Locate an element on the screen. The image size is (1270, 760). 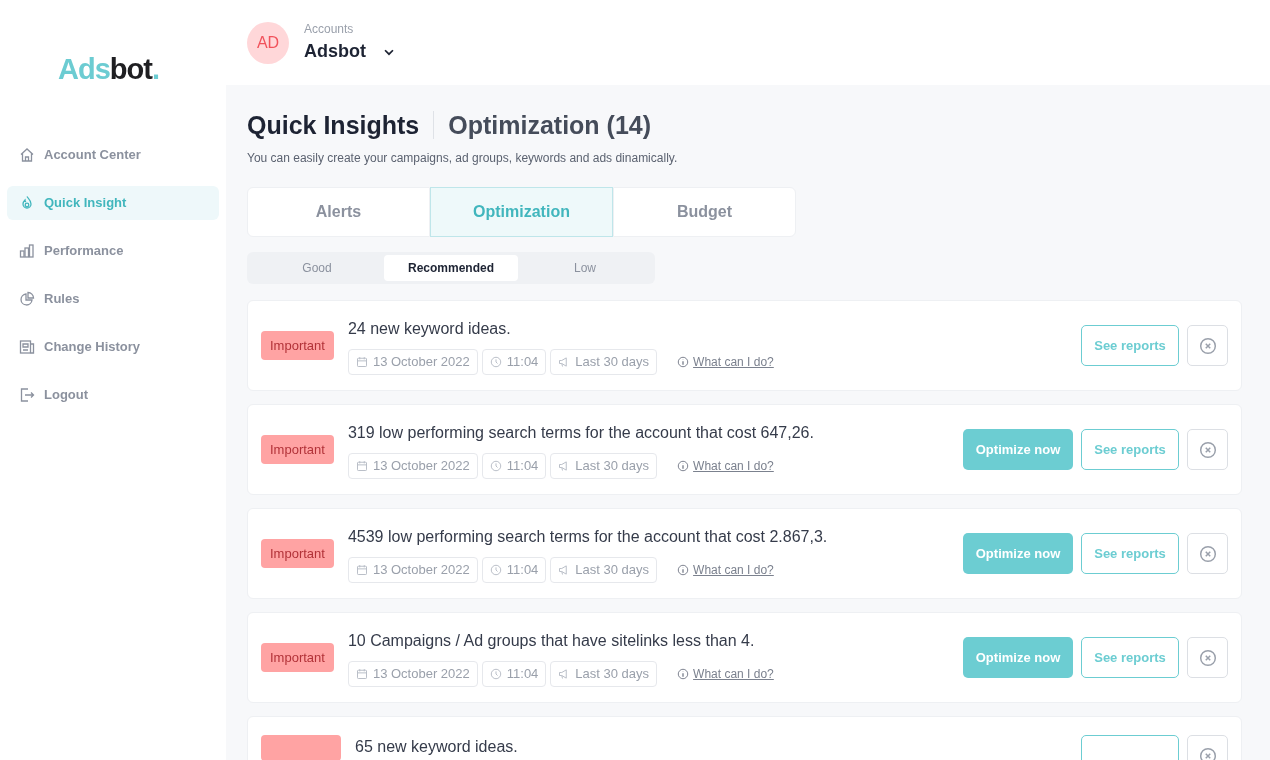
filter-tab: Low is located at coordinates (585, 268).